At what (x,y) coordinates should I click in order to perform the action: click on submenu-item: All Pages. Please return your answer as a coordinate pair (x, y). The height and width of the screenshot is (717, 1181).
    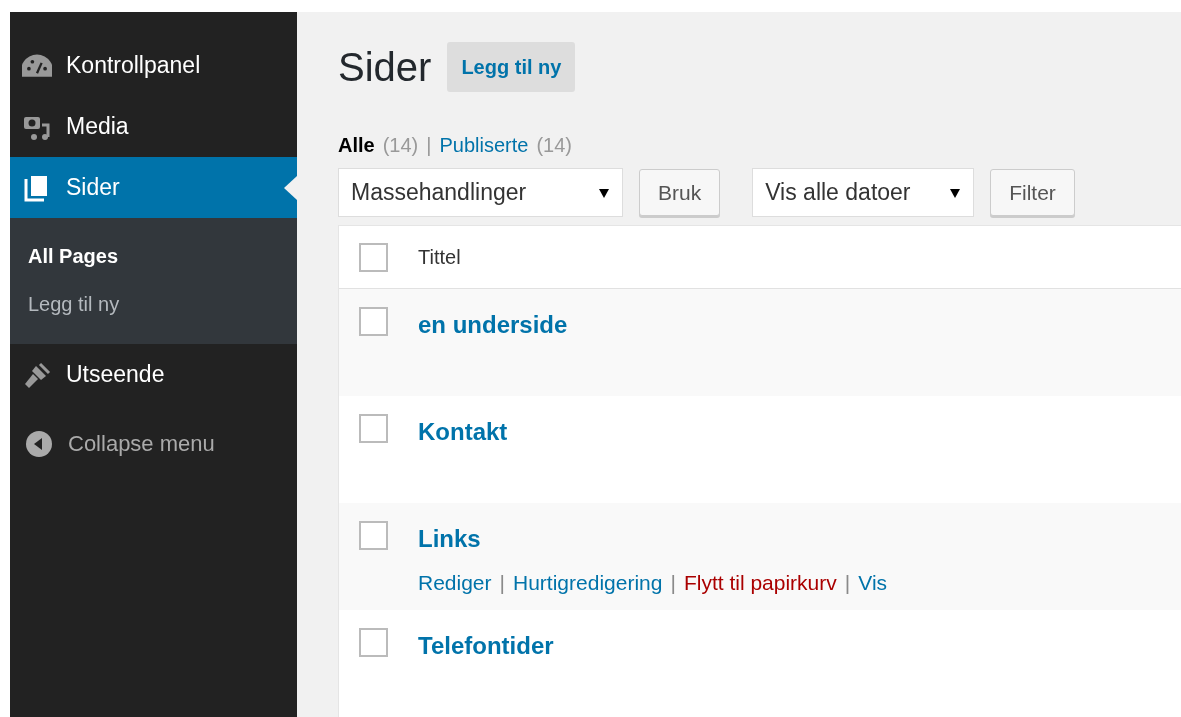
    Looking at the image, I should click on (153, 256).